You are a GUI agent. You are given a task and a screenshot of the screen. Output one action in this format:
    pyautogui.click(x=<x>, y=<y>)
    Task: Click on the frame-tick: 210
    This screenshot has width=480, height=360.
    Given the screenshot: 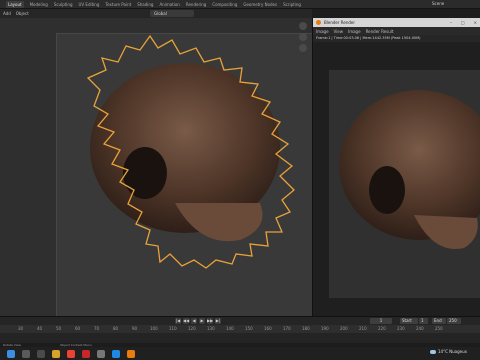 What is the action you would take?
    pyautogui.click(x=363, y=328)
    